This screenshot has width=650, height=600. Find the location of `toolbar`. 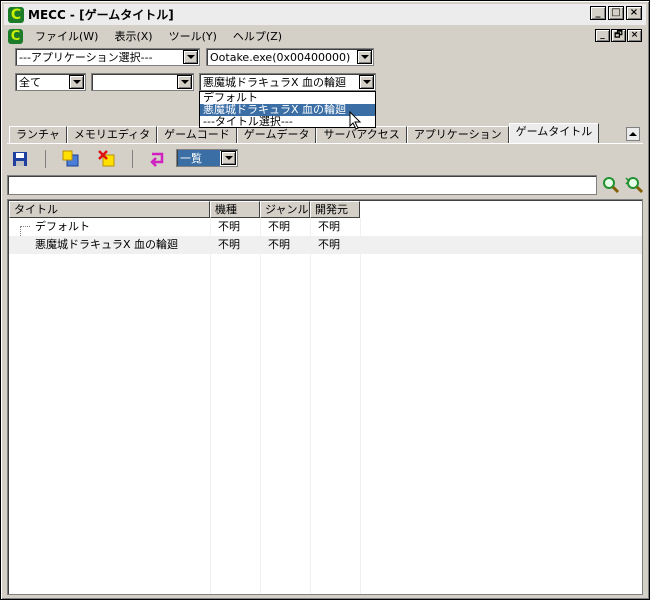

toolbar is located at coordinates (96, 159).